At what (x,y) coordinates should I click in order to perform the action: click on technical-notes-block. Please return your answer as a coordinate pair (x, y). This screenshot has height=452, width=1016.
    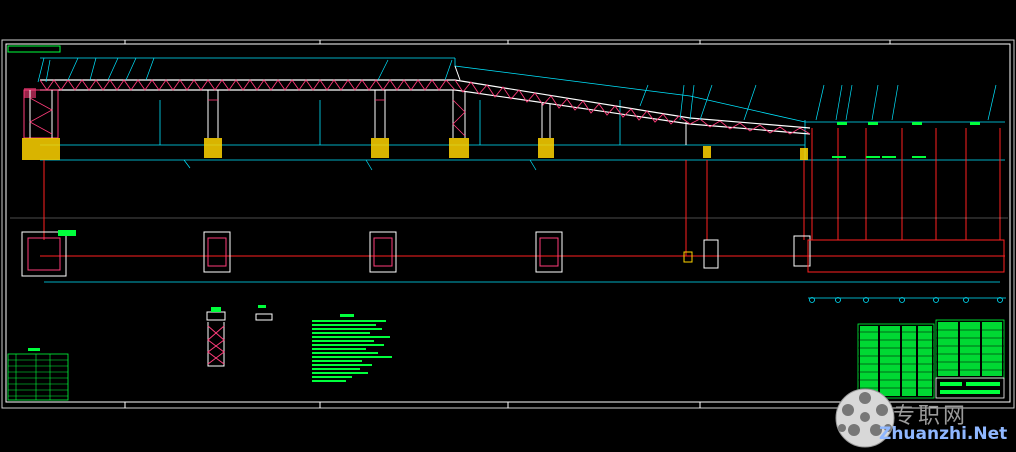
    Looking at the image, I should click on (352, 348).